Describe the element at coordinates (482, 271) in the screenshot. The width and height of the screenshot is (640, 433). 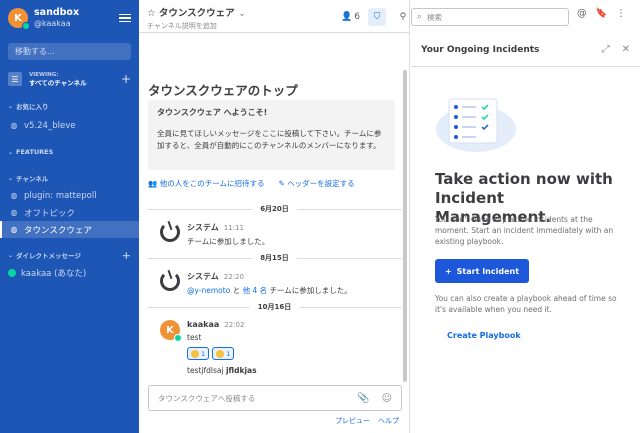
I see `start-incident-button: + Start Incident` at that location.